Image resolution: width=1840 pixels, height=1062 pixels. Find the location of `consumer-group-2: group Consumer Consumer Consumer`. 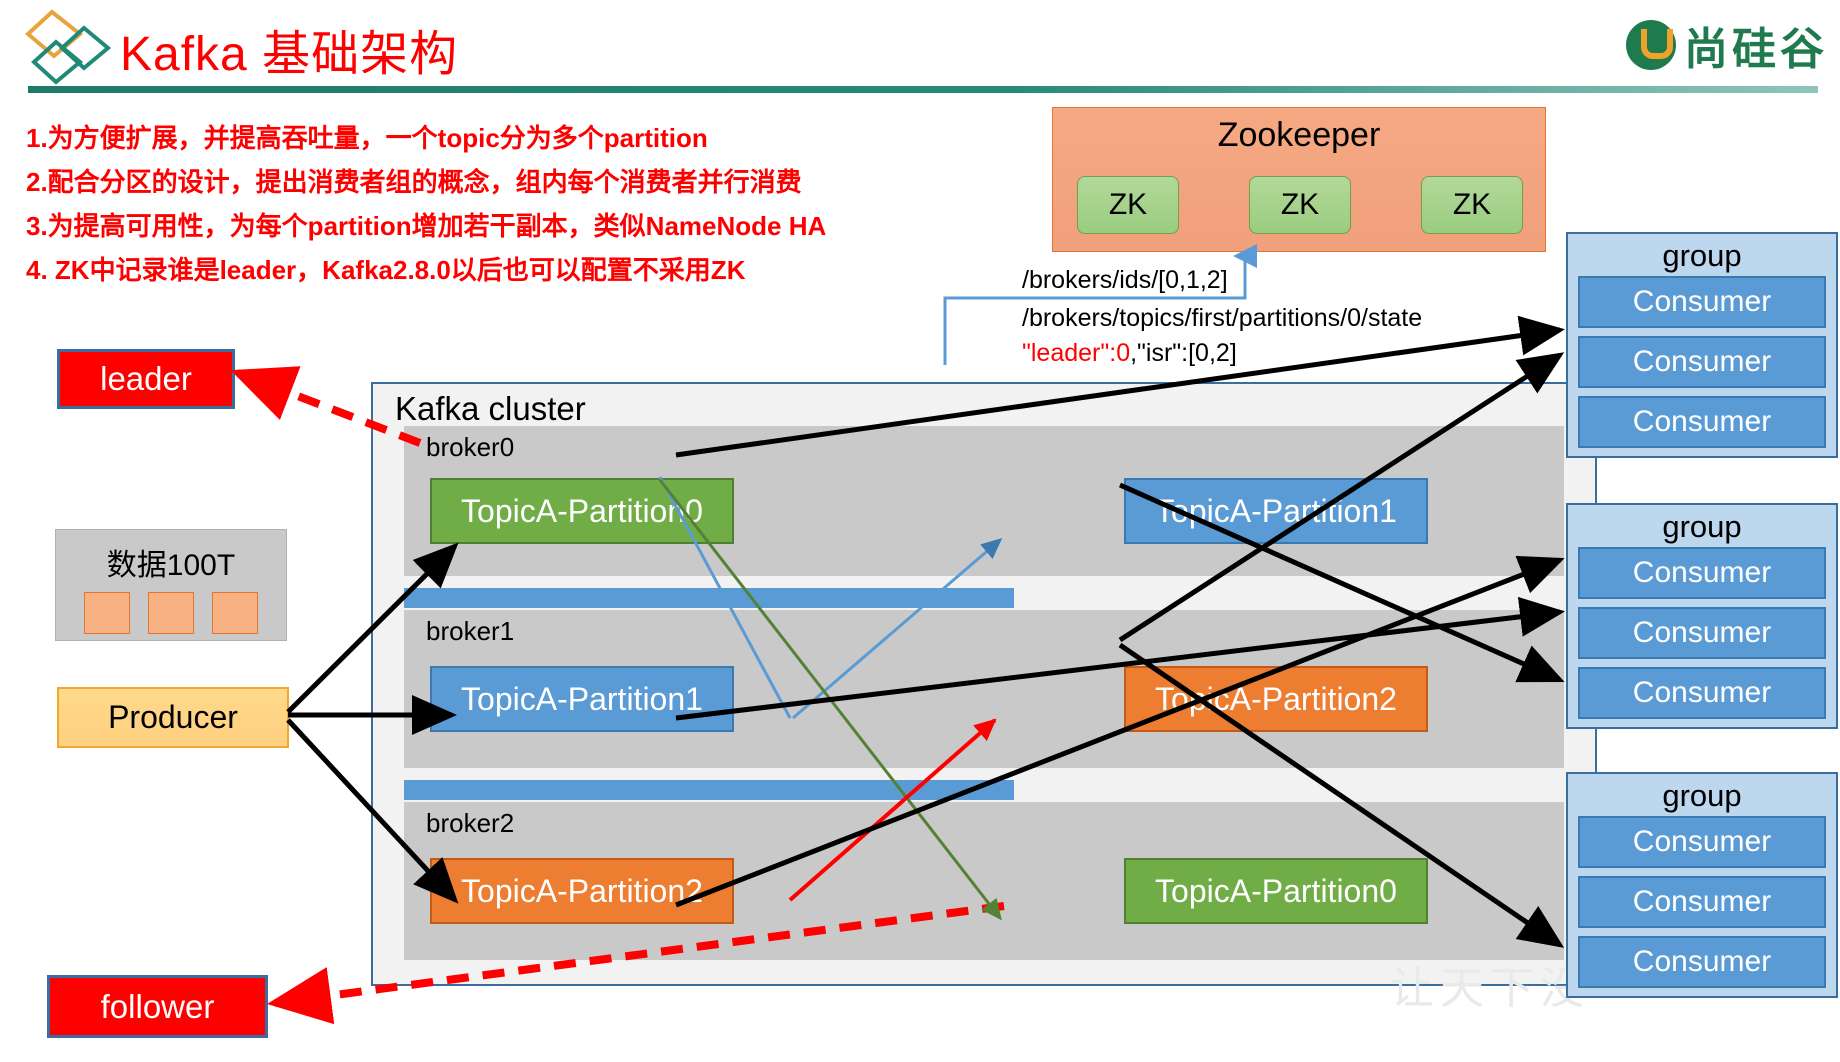

consumer-group-2: group Consumer Consumer Consumer is located at coordinates (1702, 616).